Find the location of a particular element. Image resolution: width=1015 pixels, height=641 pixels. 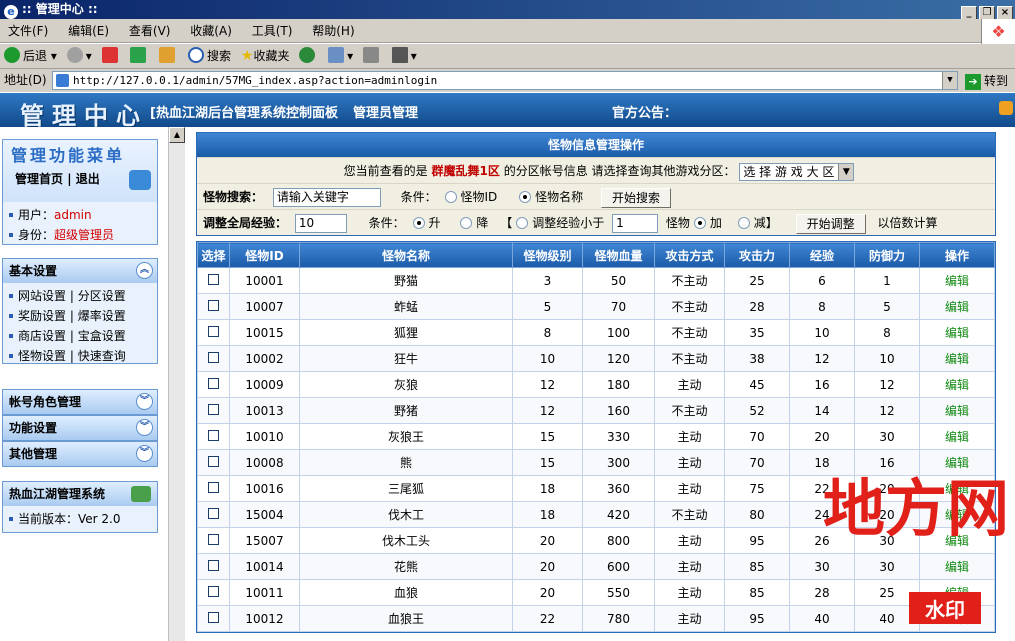

favorites-button: ★收藏夹 is located at coordinates (265, 56).